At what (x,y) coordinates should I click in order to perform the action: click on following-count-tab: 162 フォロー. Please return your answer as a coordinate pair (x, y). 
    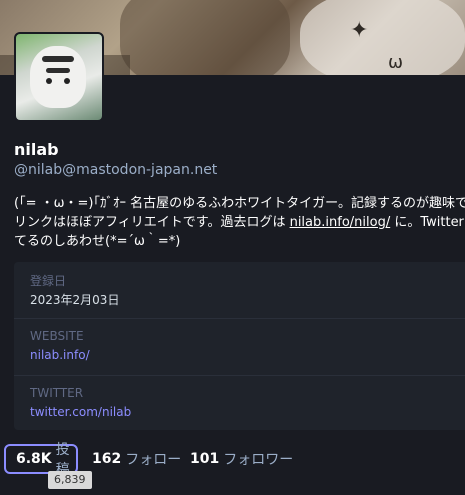
    Looking at the image, I should click on (136, 459).